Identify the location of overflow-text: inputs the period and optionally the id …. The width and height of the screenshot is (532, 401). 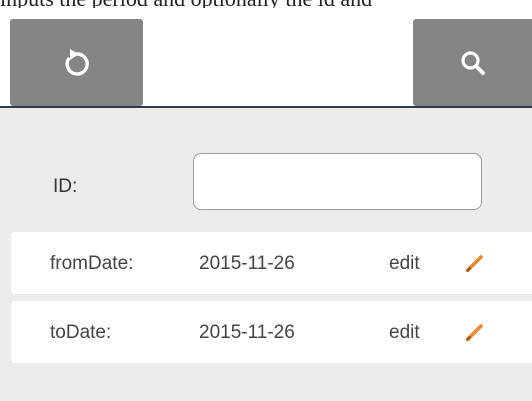
(186, 4).